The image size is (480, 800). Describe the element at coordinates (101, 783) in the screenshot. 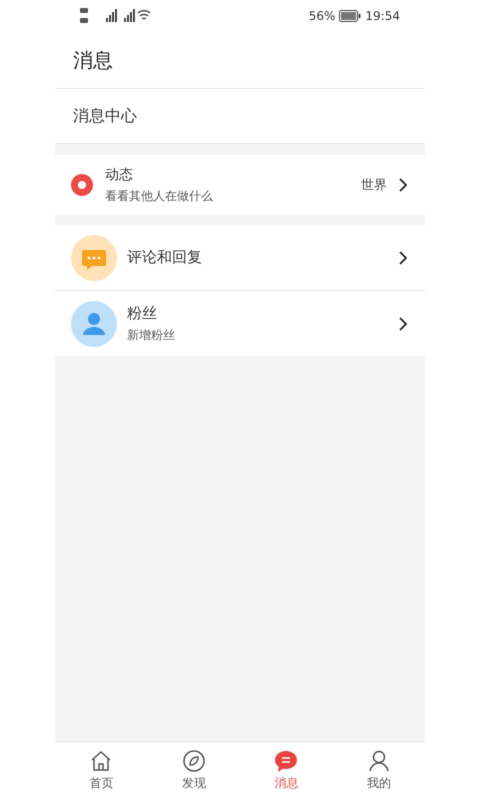

I see `tab-label: 首页` at that location.